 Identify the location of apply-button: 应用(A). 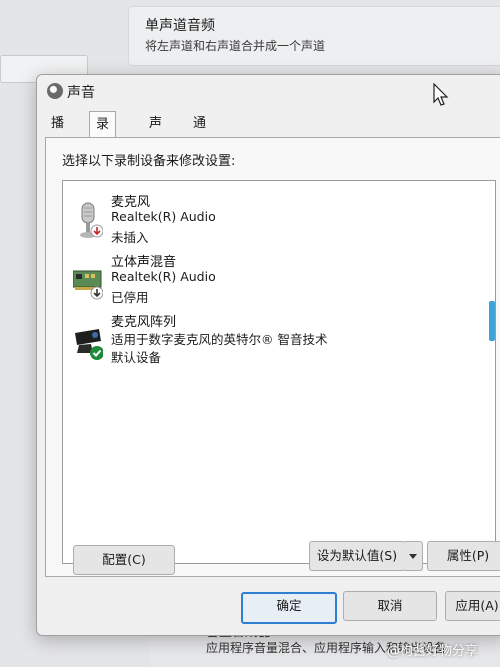
(472, 606).